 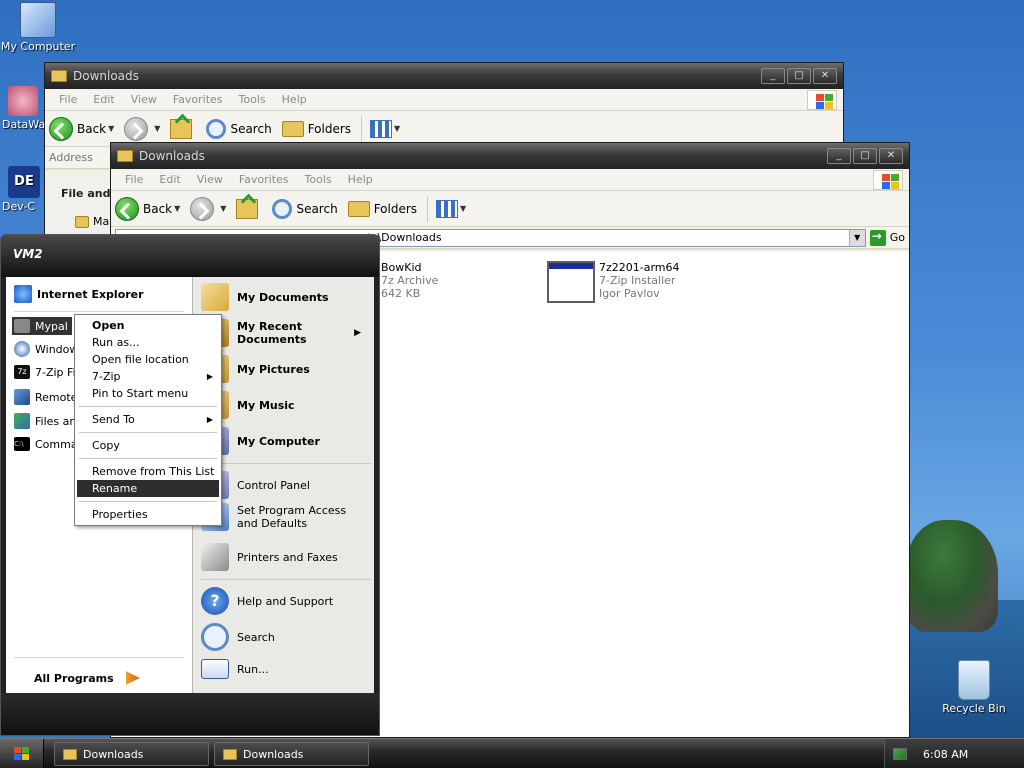 I want to click on desktop-icon-dev-c: DE Dev-C, so click(x=22, y=189).